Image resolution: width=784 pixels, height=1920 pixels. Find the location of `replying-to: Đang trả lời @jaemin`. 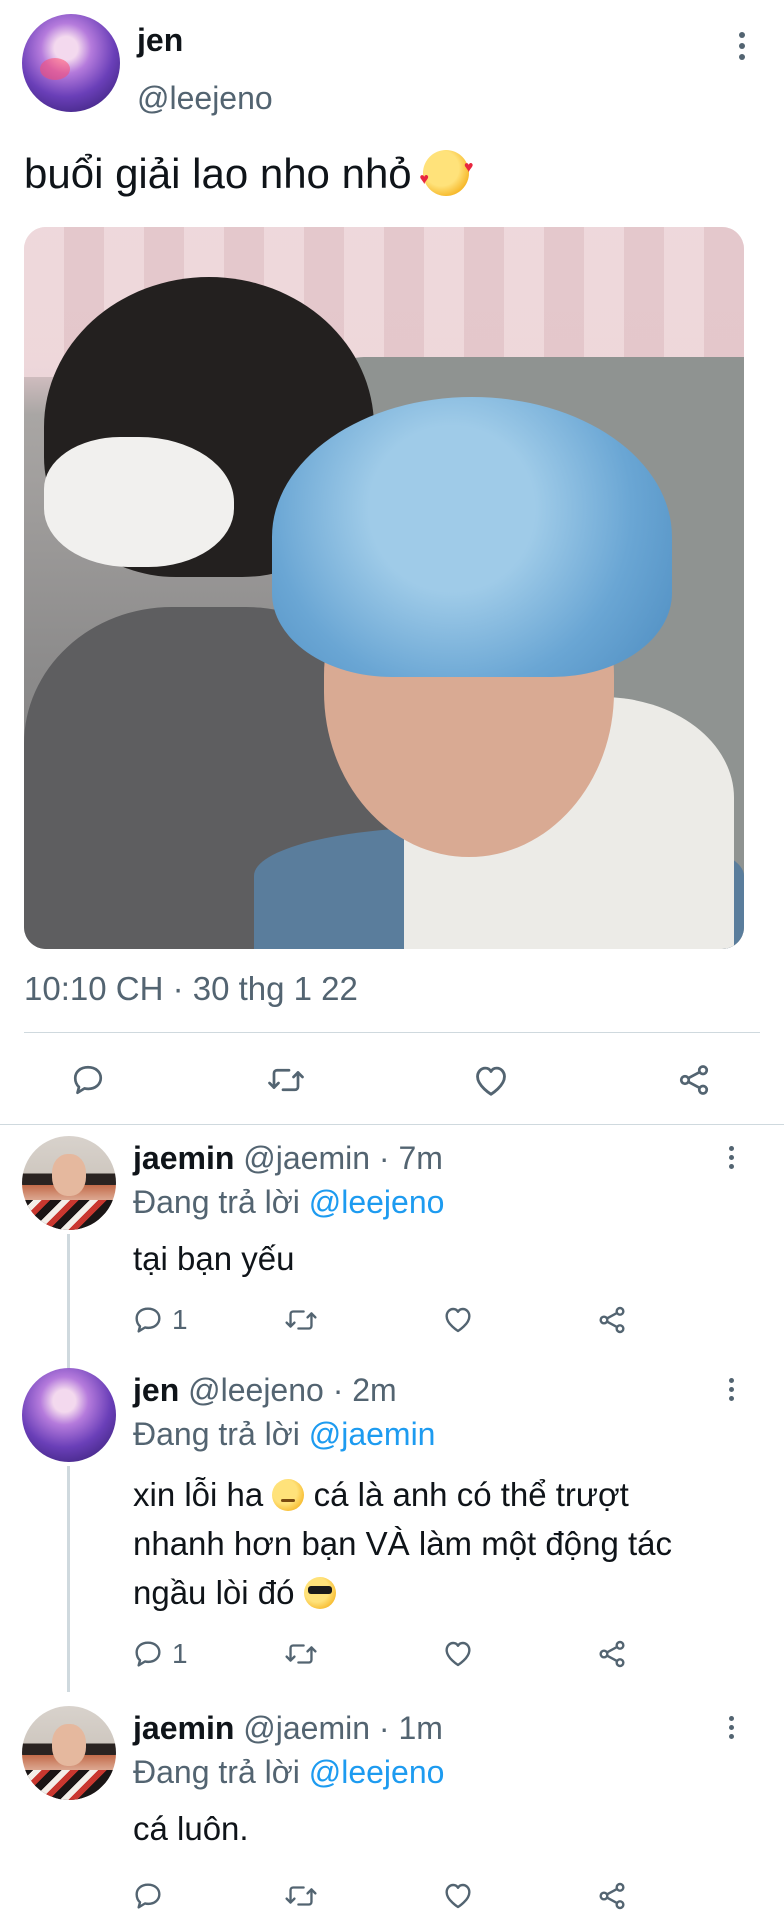

replying-to: Đang trả lời @jaemin is located at coordinates (284, 1434).